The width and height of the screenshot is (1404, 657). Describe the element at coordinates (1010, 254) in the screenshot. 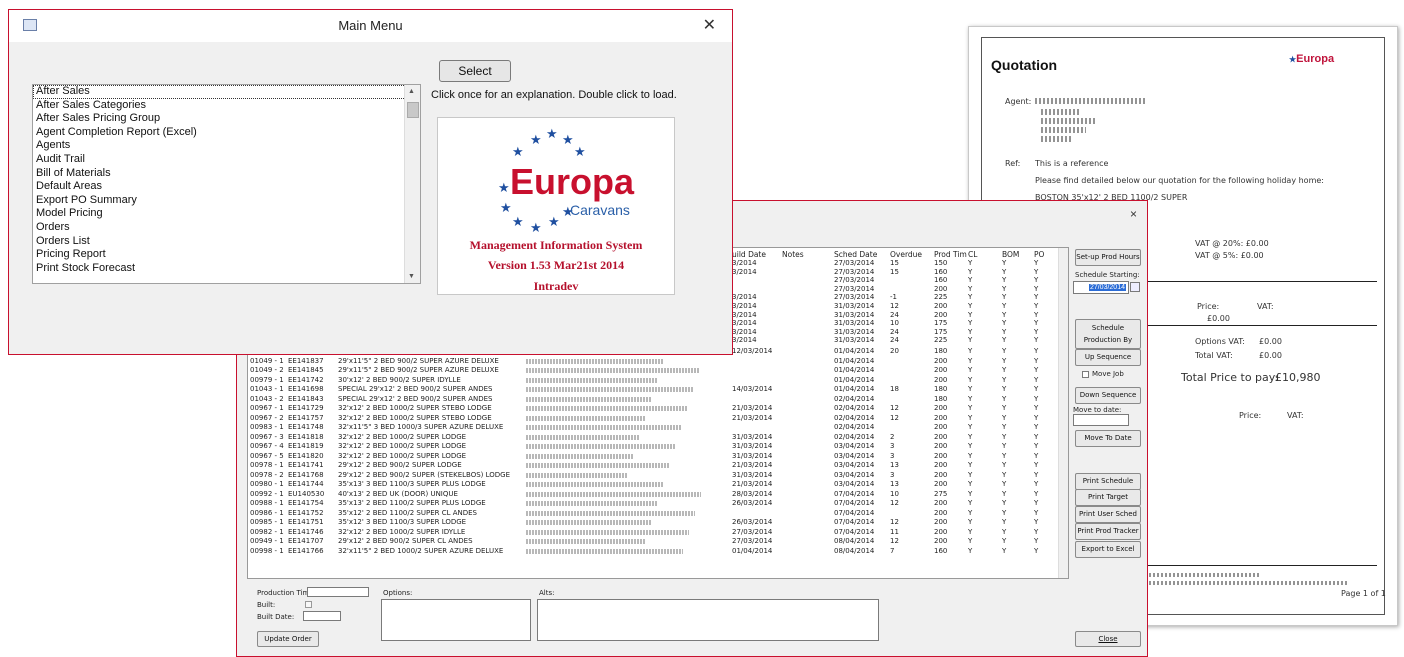

I see `col-bom: BOM` at that location.